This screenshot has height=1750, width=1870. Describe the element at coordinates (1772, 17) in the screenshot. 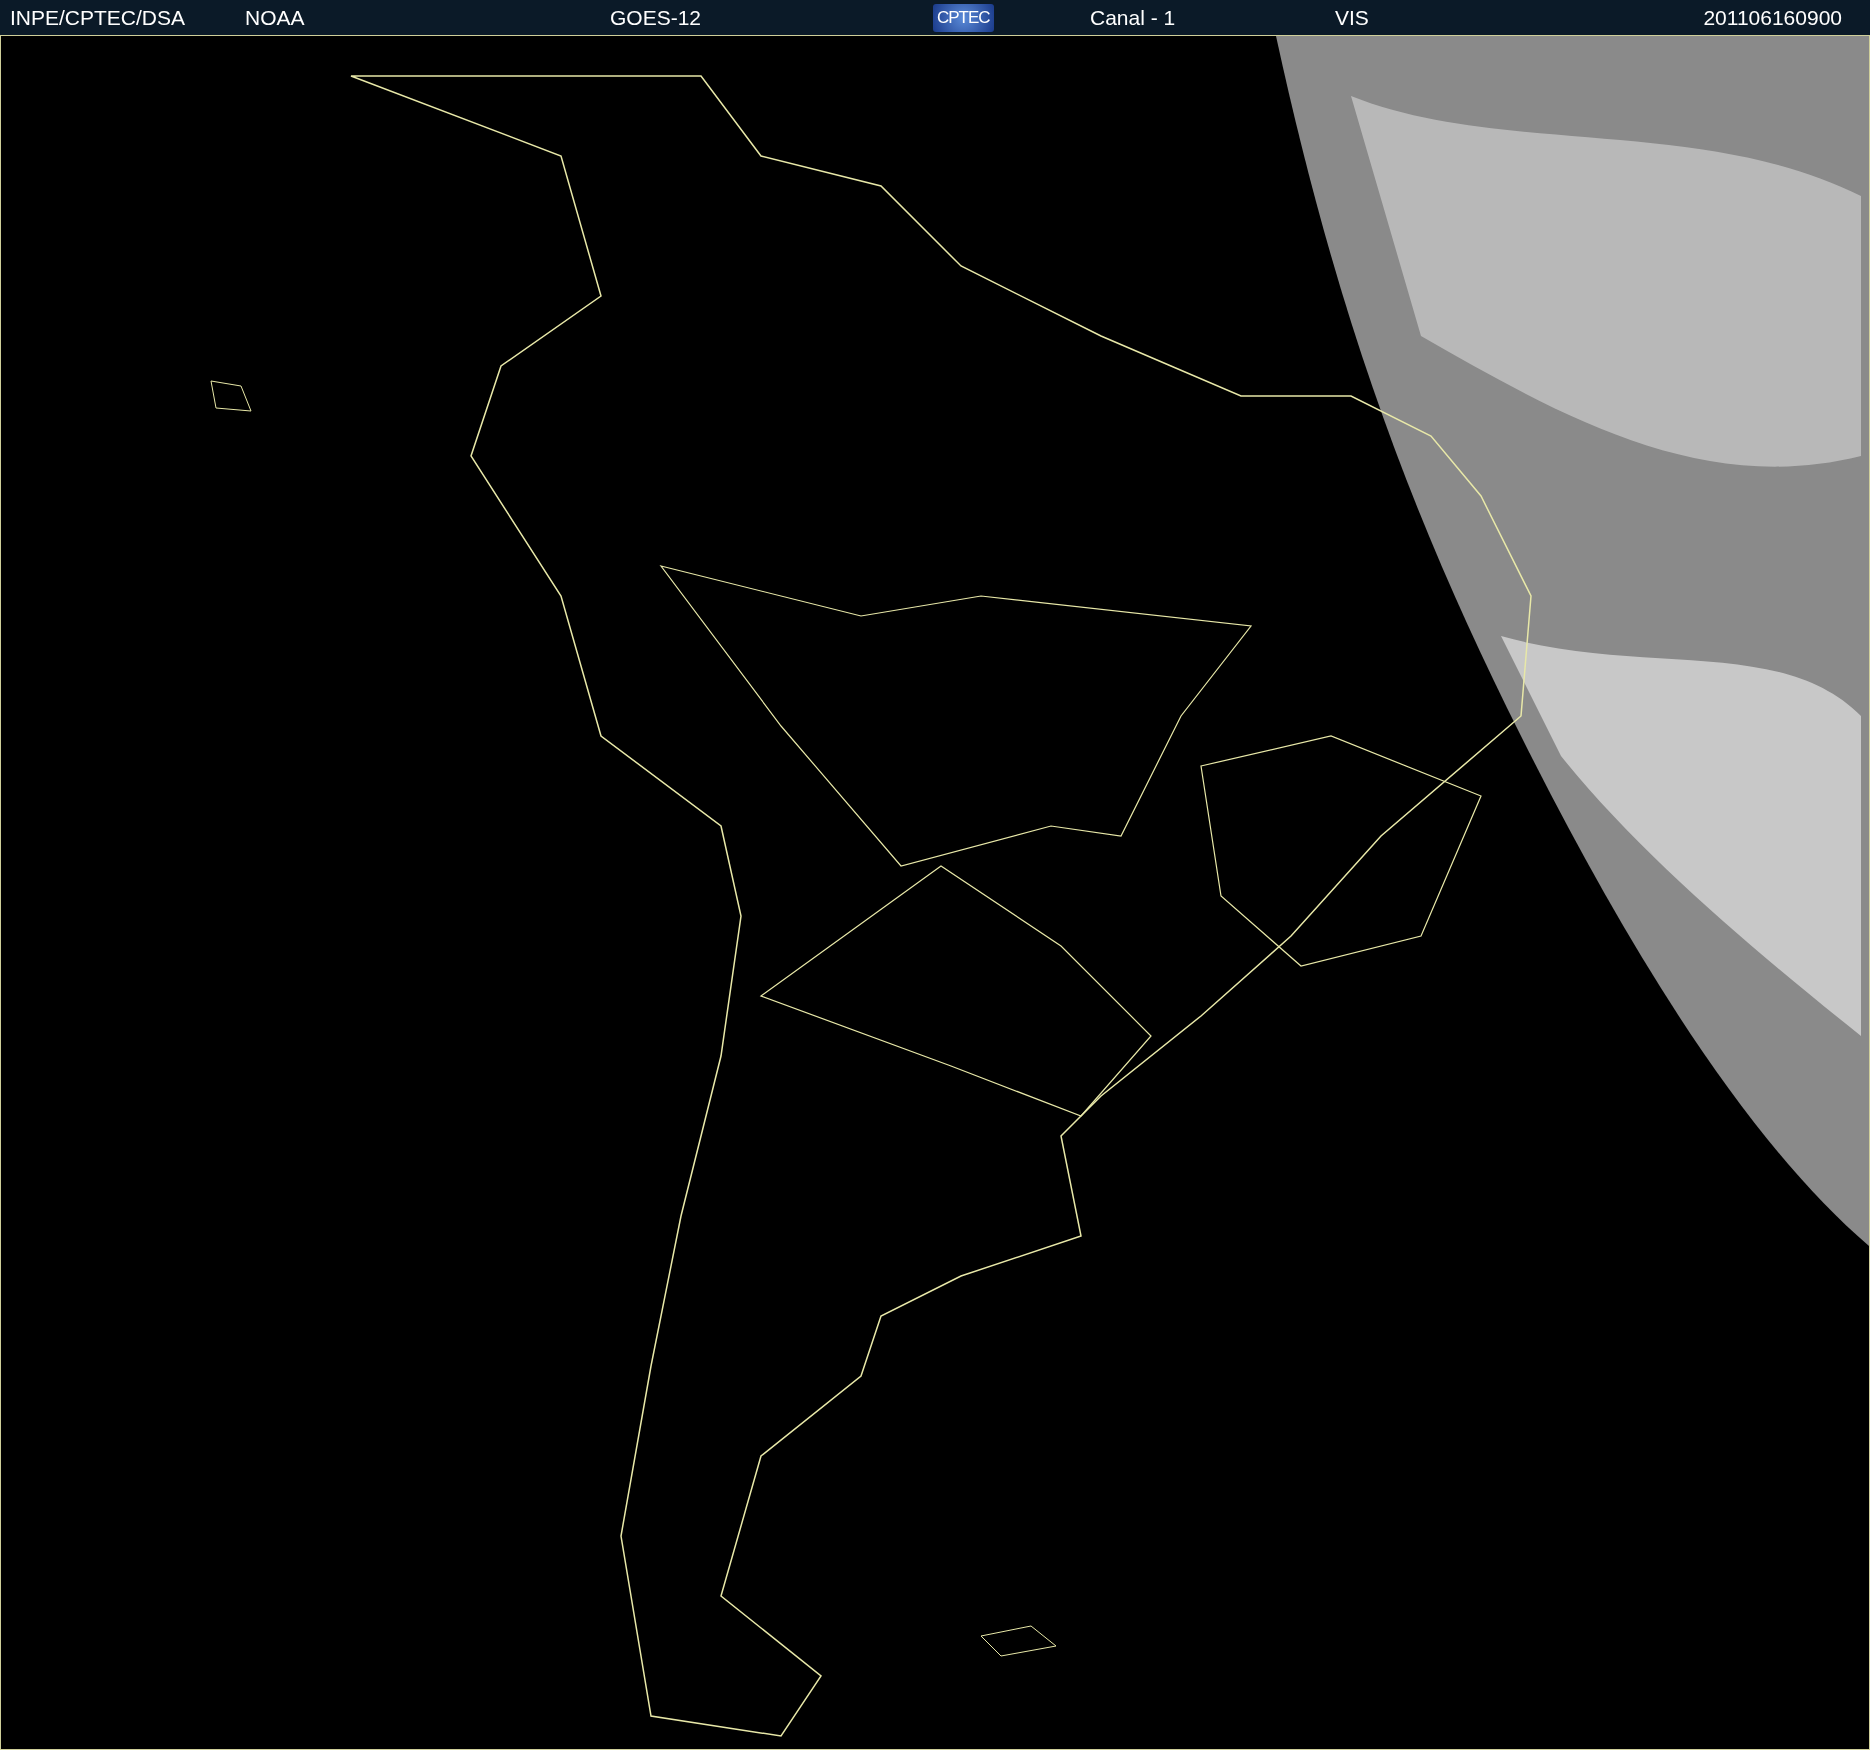

I see `header-label: 201106160900` at that location.